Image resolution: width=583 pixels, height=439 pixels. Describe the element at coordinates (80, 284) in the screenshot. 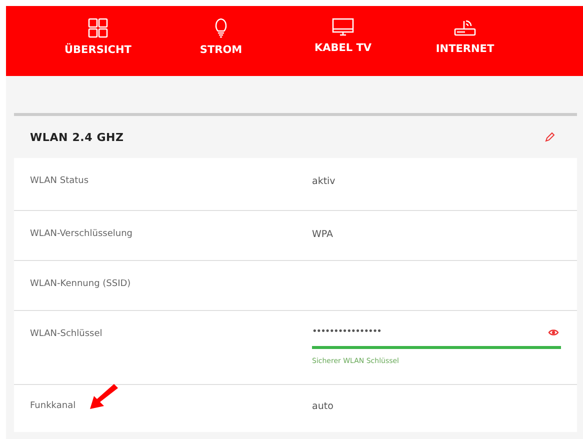

I see `row-label: WLAN-Kennung (SSID)` at that location.